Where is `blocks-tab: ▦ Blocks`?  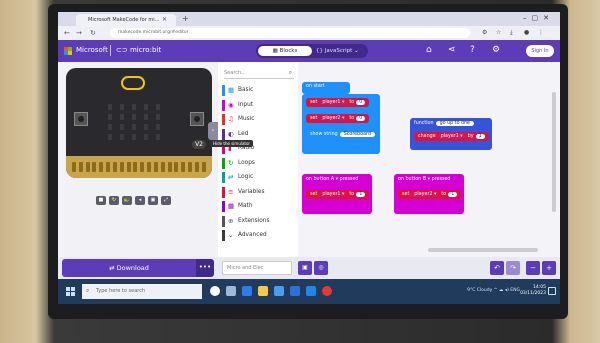 blocks-tab: ▦ Blocks is located at coordinates (285, 51).